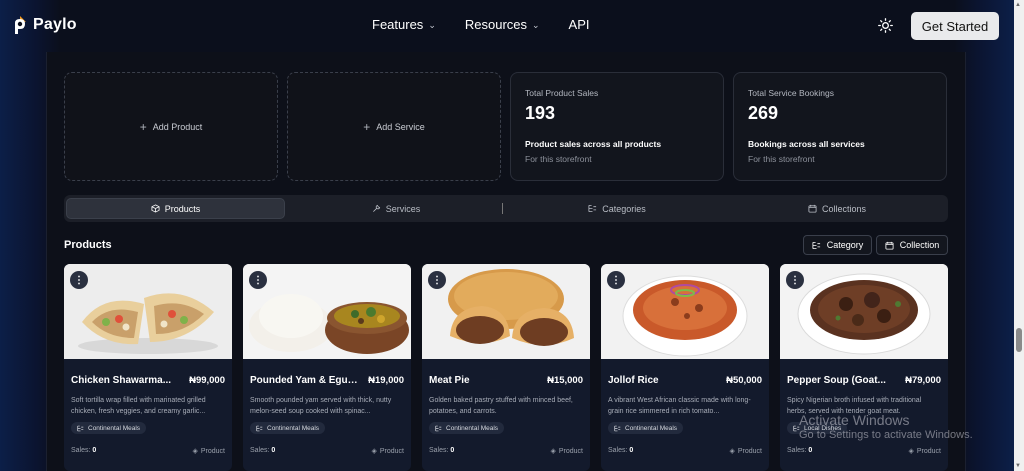  Describe the element at coordinates (923, 380) in the screenshot. I see `product-price: ₦79,000` at that location.